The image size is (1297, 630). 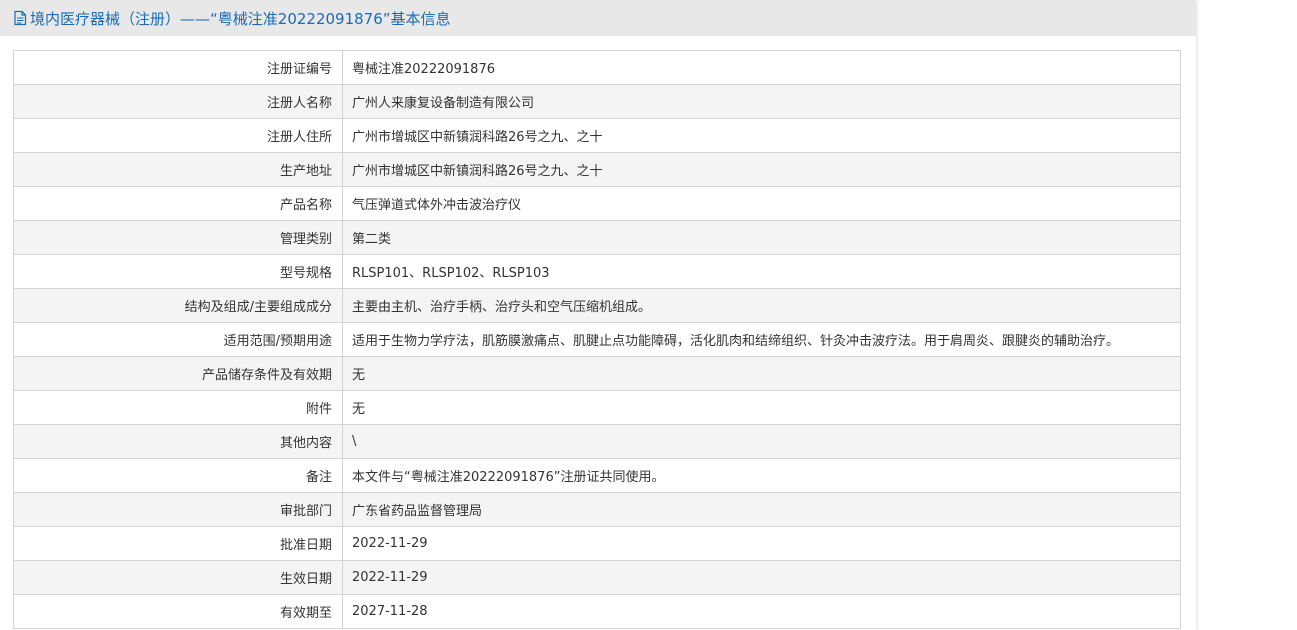 I want to click on page-title: 境内医疗器械（注册）——“粤械注准20222091876”基本信息, so click(x=240, y=18).